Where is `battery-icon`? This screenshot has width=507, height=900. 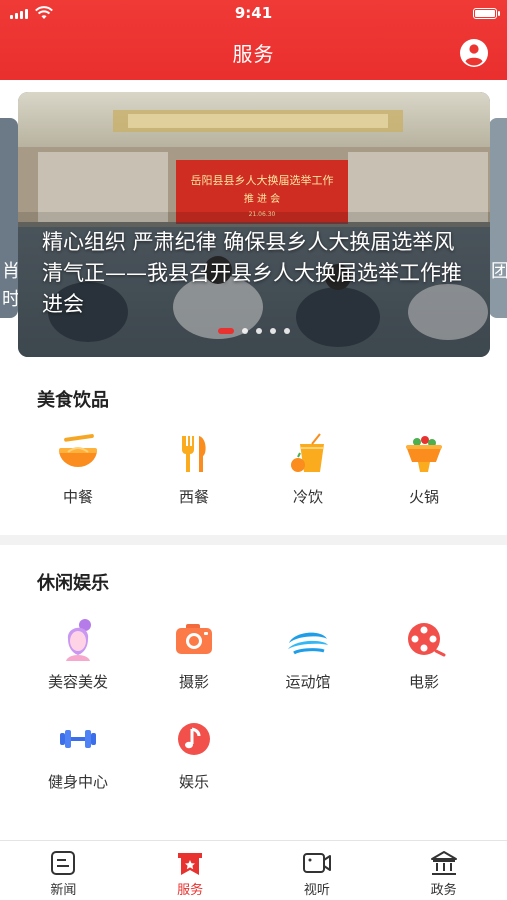 battery-icon is located at coordinates (486, 13).